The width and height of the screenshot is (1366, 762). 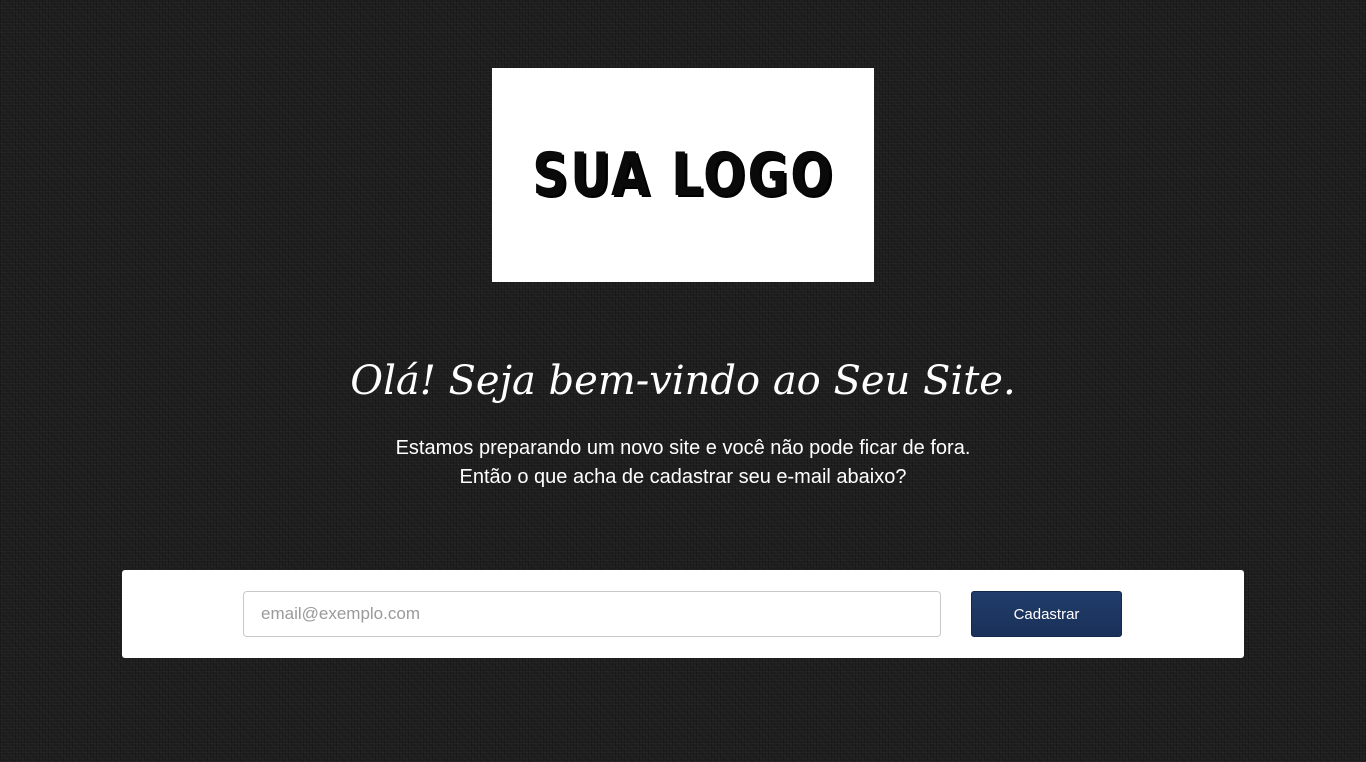 I want to click on logo-text: SUA LOGO, so click(x=683, y=175).